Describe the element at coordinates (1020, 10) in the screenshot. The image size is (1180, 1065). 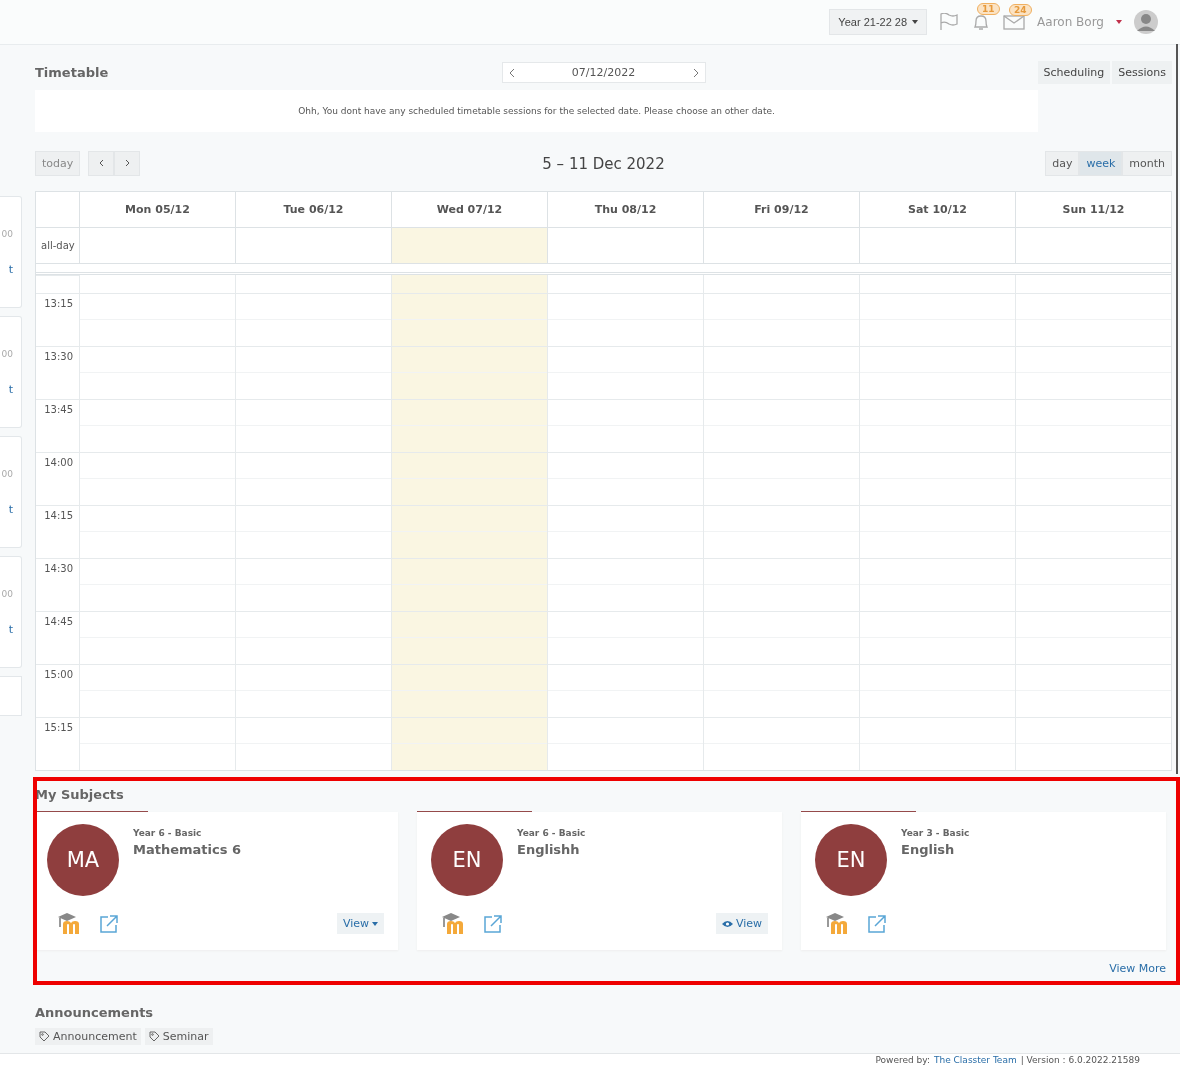
I see `message-count: 24` at that location.